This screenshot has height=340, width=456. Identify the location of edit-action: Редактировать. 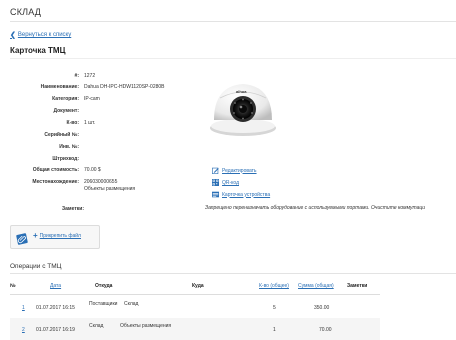
(234, 170).